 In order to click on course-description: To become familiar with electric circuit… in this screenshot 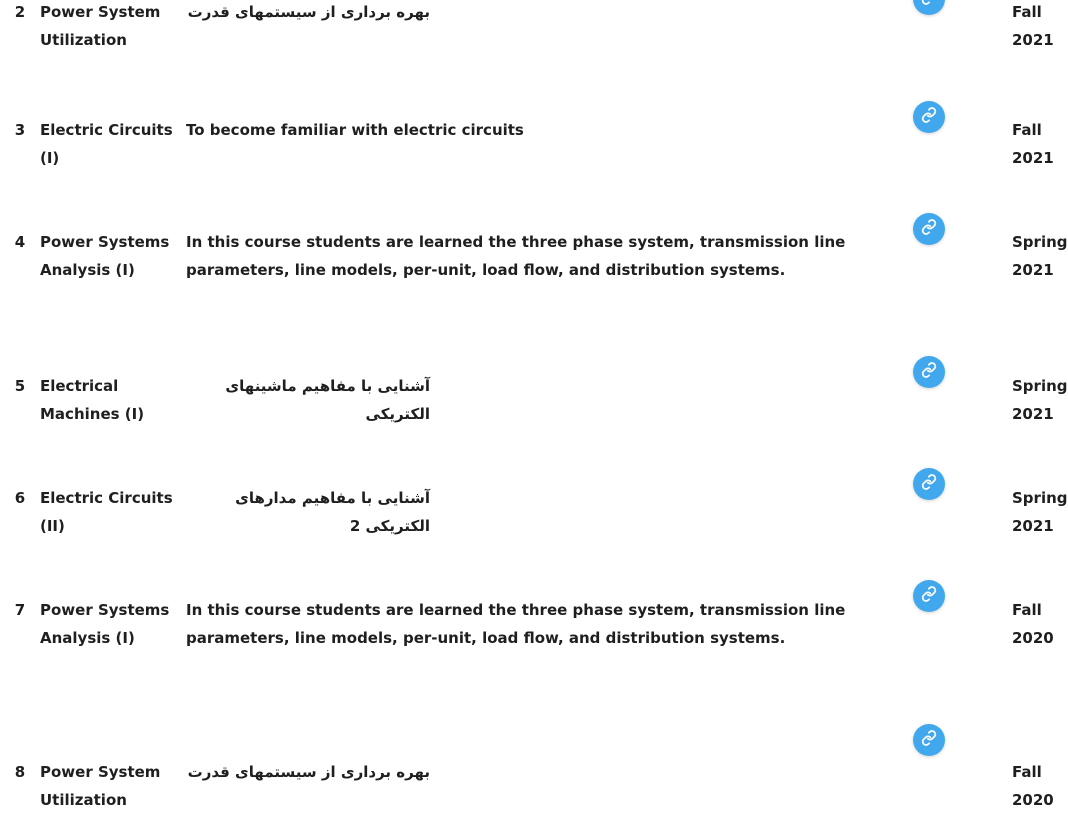, I will do `click(355, 130)`.